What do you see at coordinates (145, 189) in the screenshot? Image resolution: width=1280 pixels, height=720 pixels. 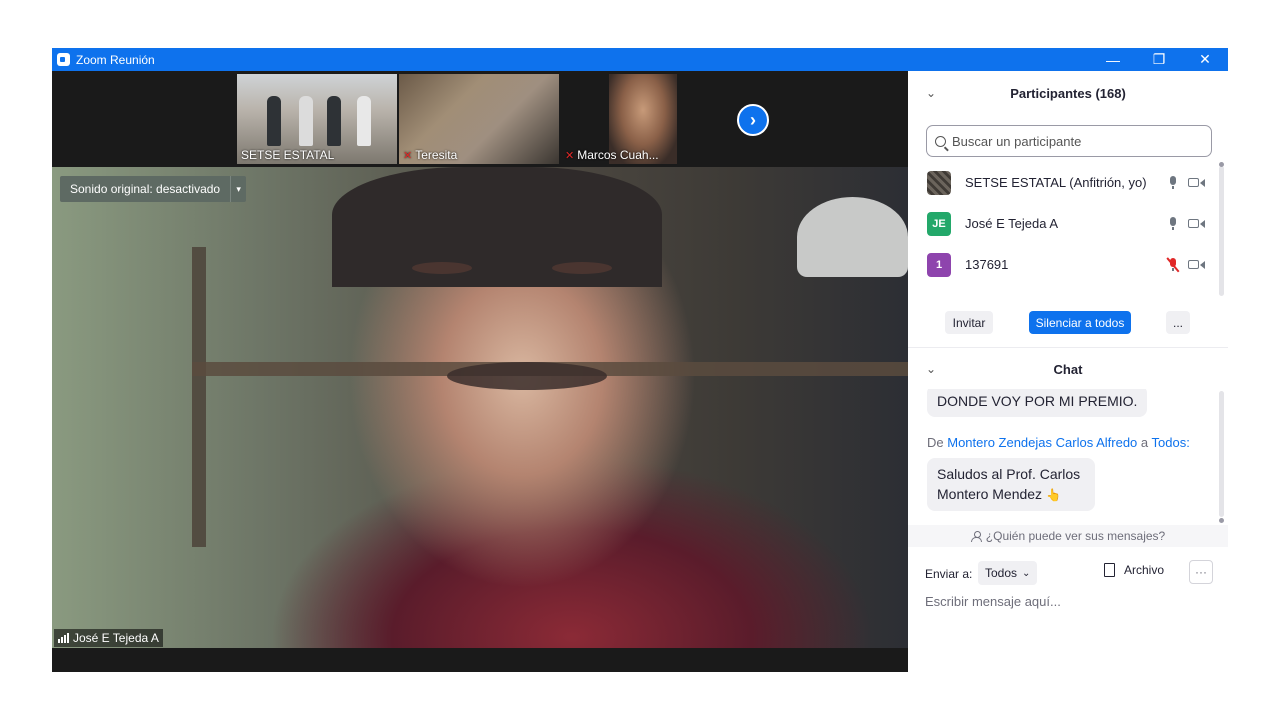 I see `original-sound-button: Sonido original: desactivado` at bounding box center [145, 189].